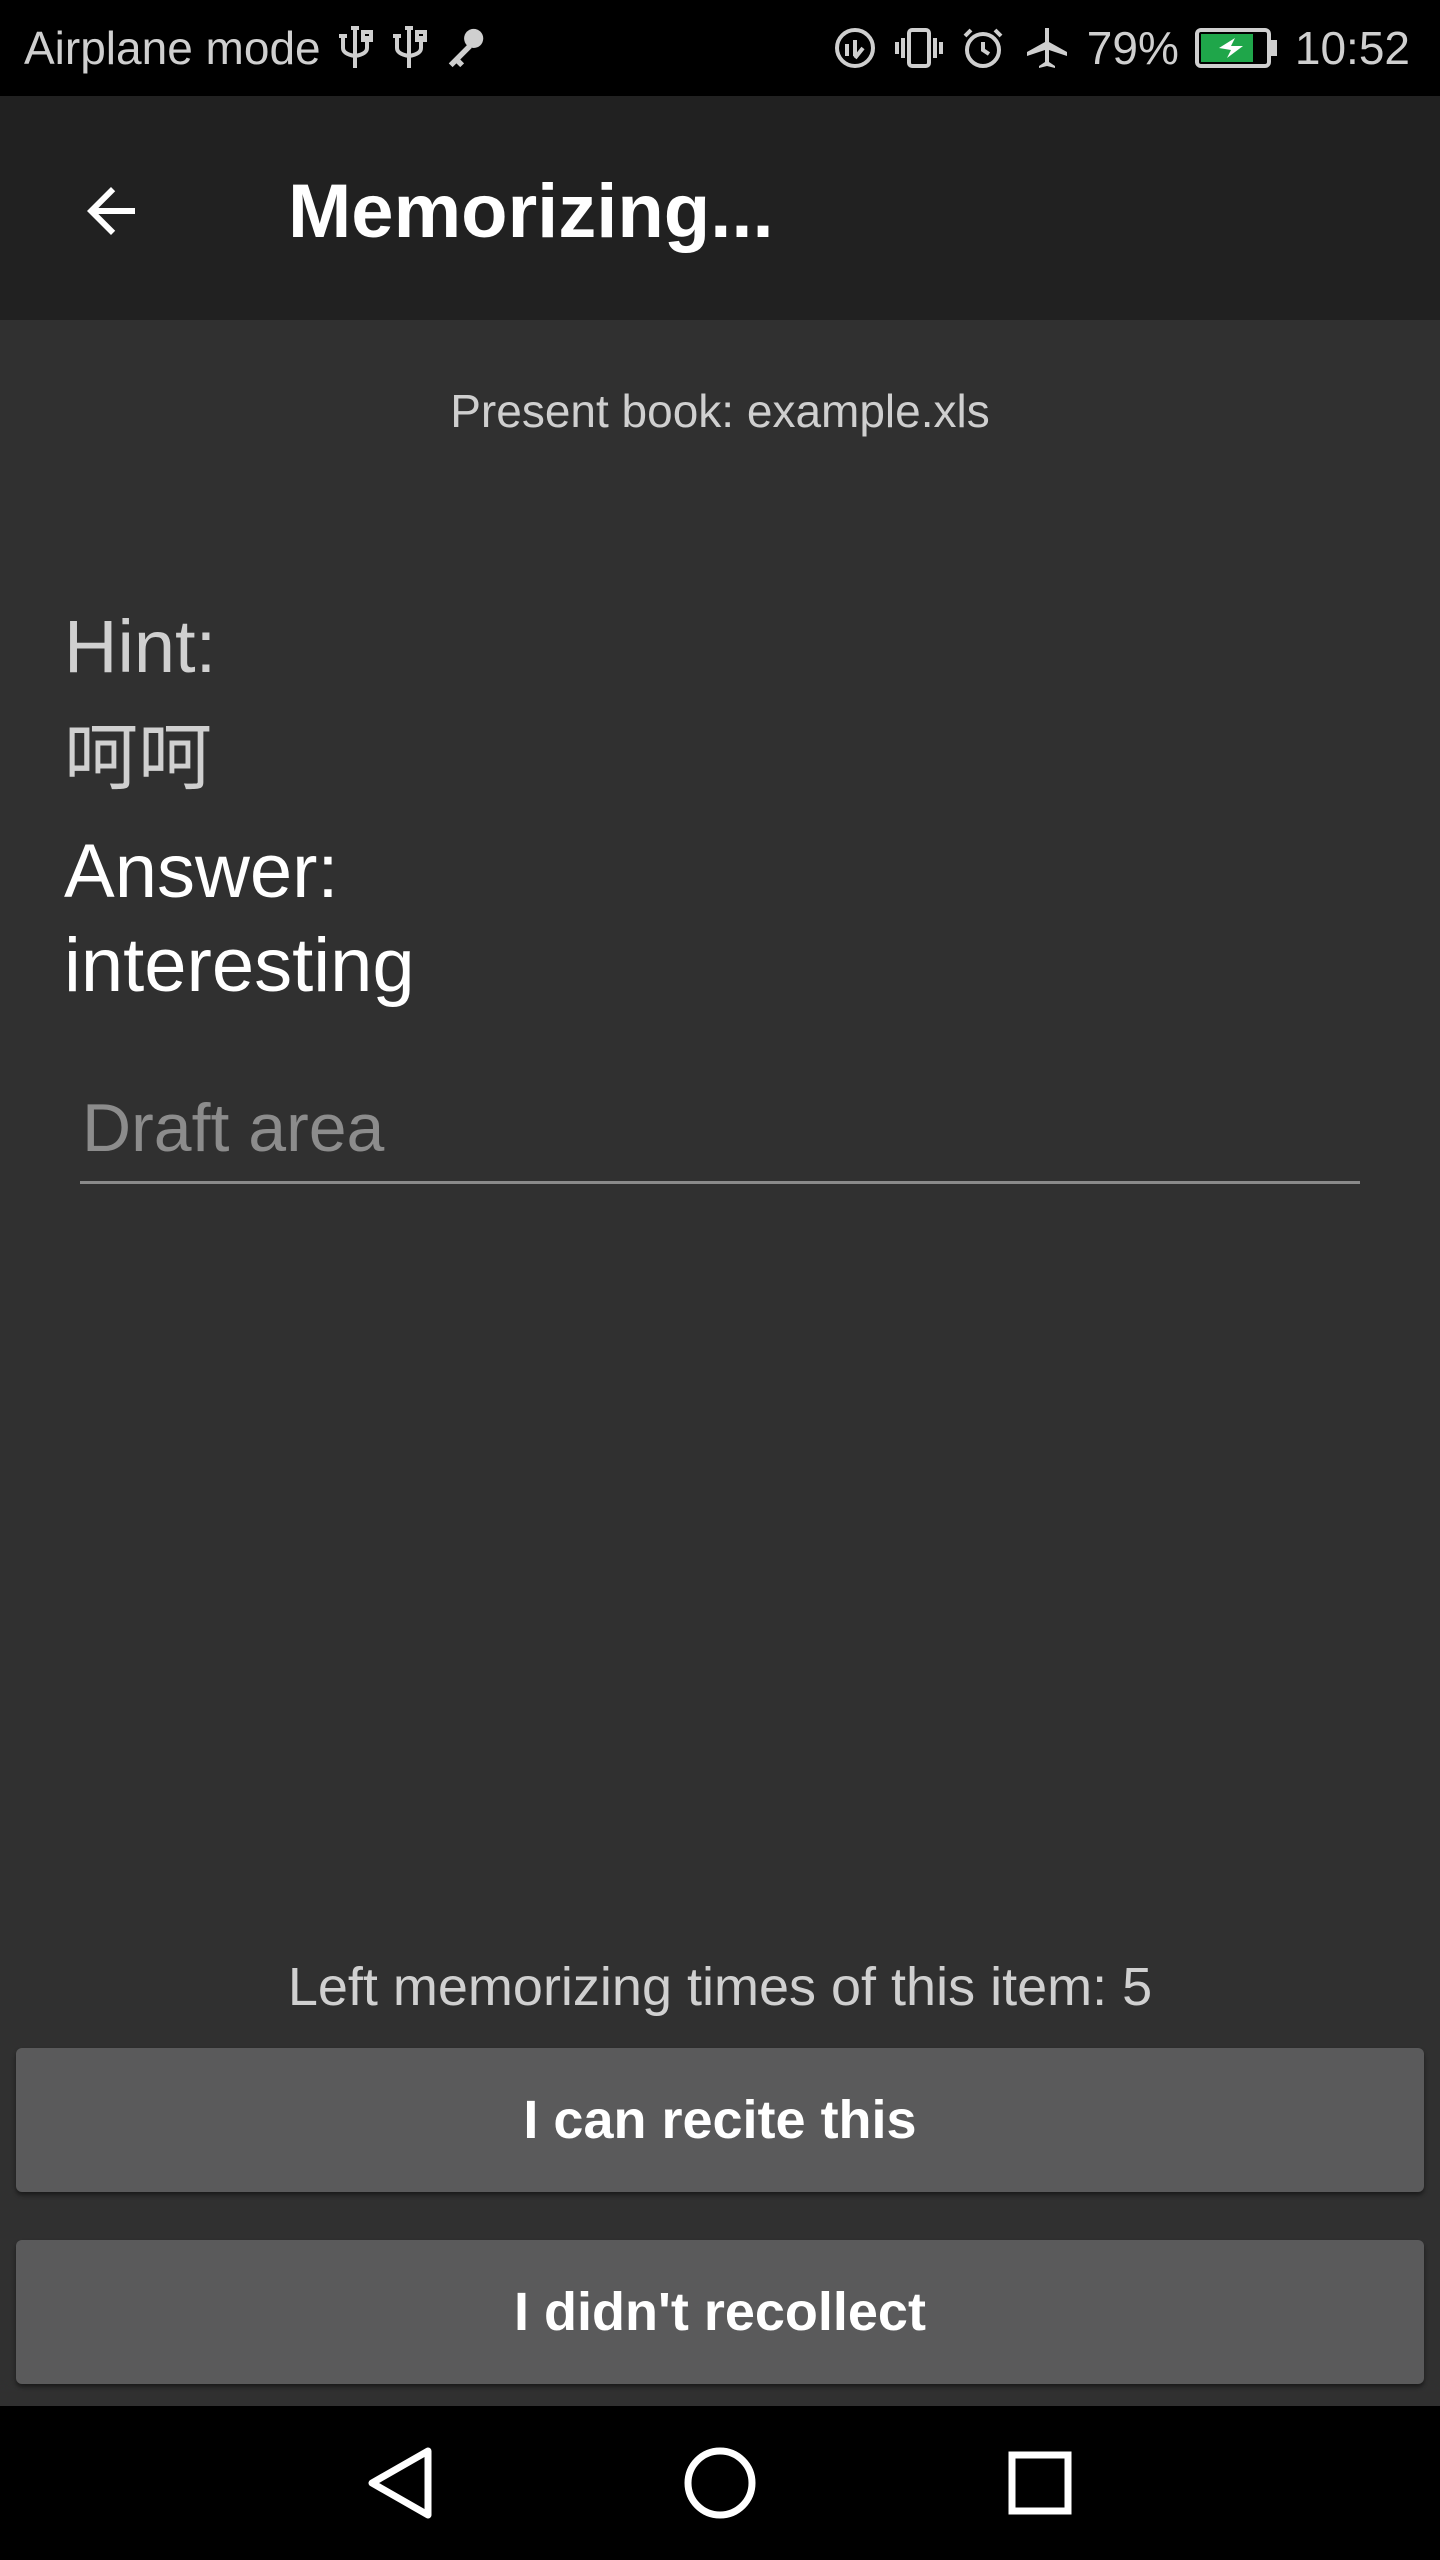 This screenshot has width=1440, height=2560. I want to click on draft-area-input, so click(720, 1134).